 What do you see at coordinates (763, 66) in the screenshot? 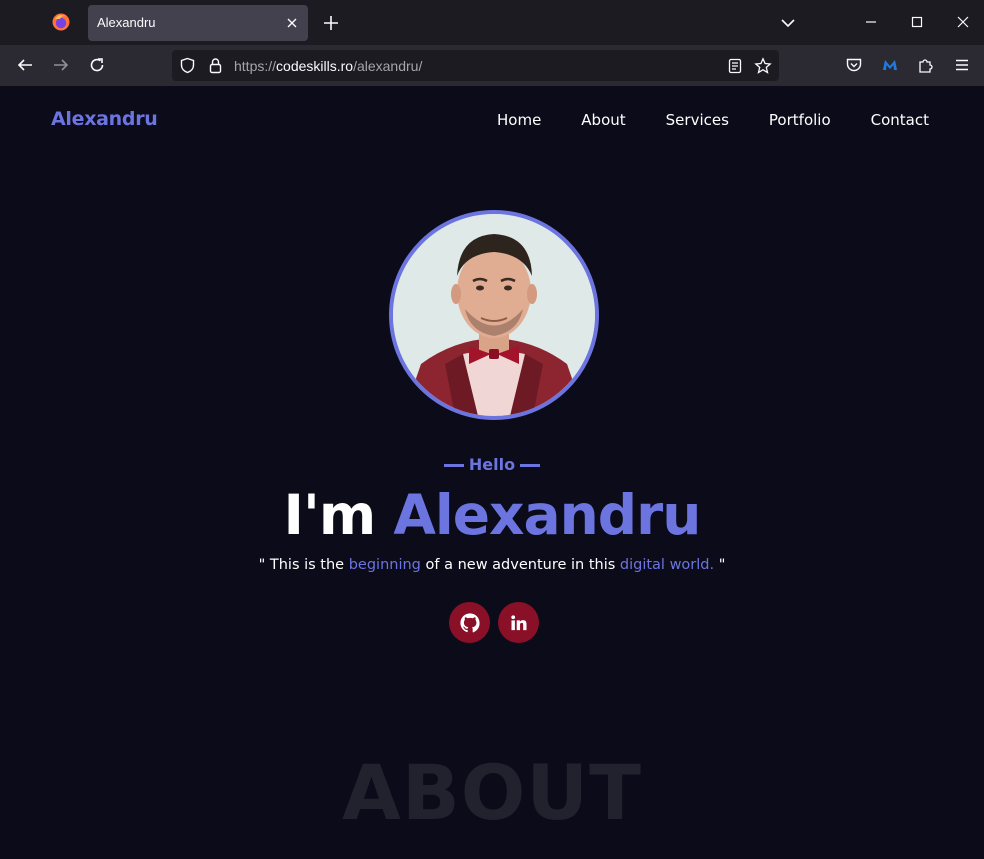
I see `bookmark-star-icon` at bounding box center [763, 66].